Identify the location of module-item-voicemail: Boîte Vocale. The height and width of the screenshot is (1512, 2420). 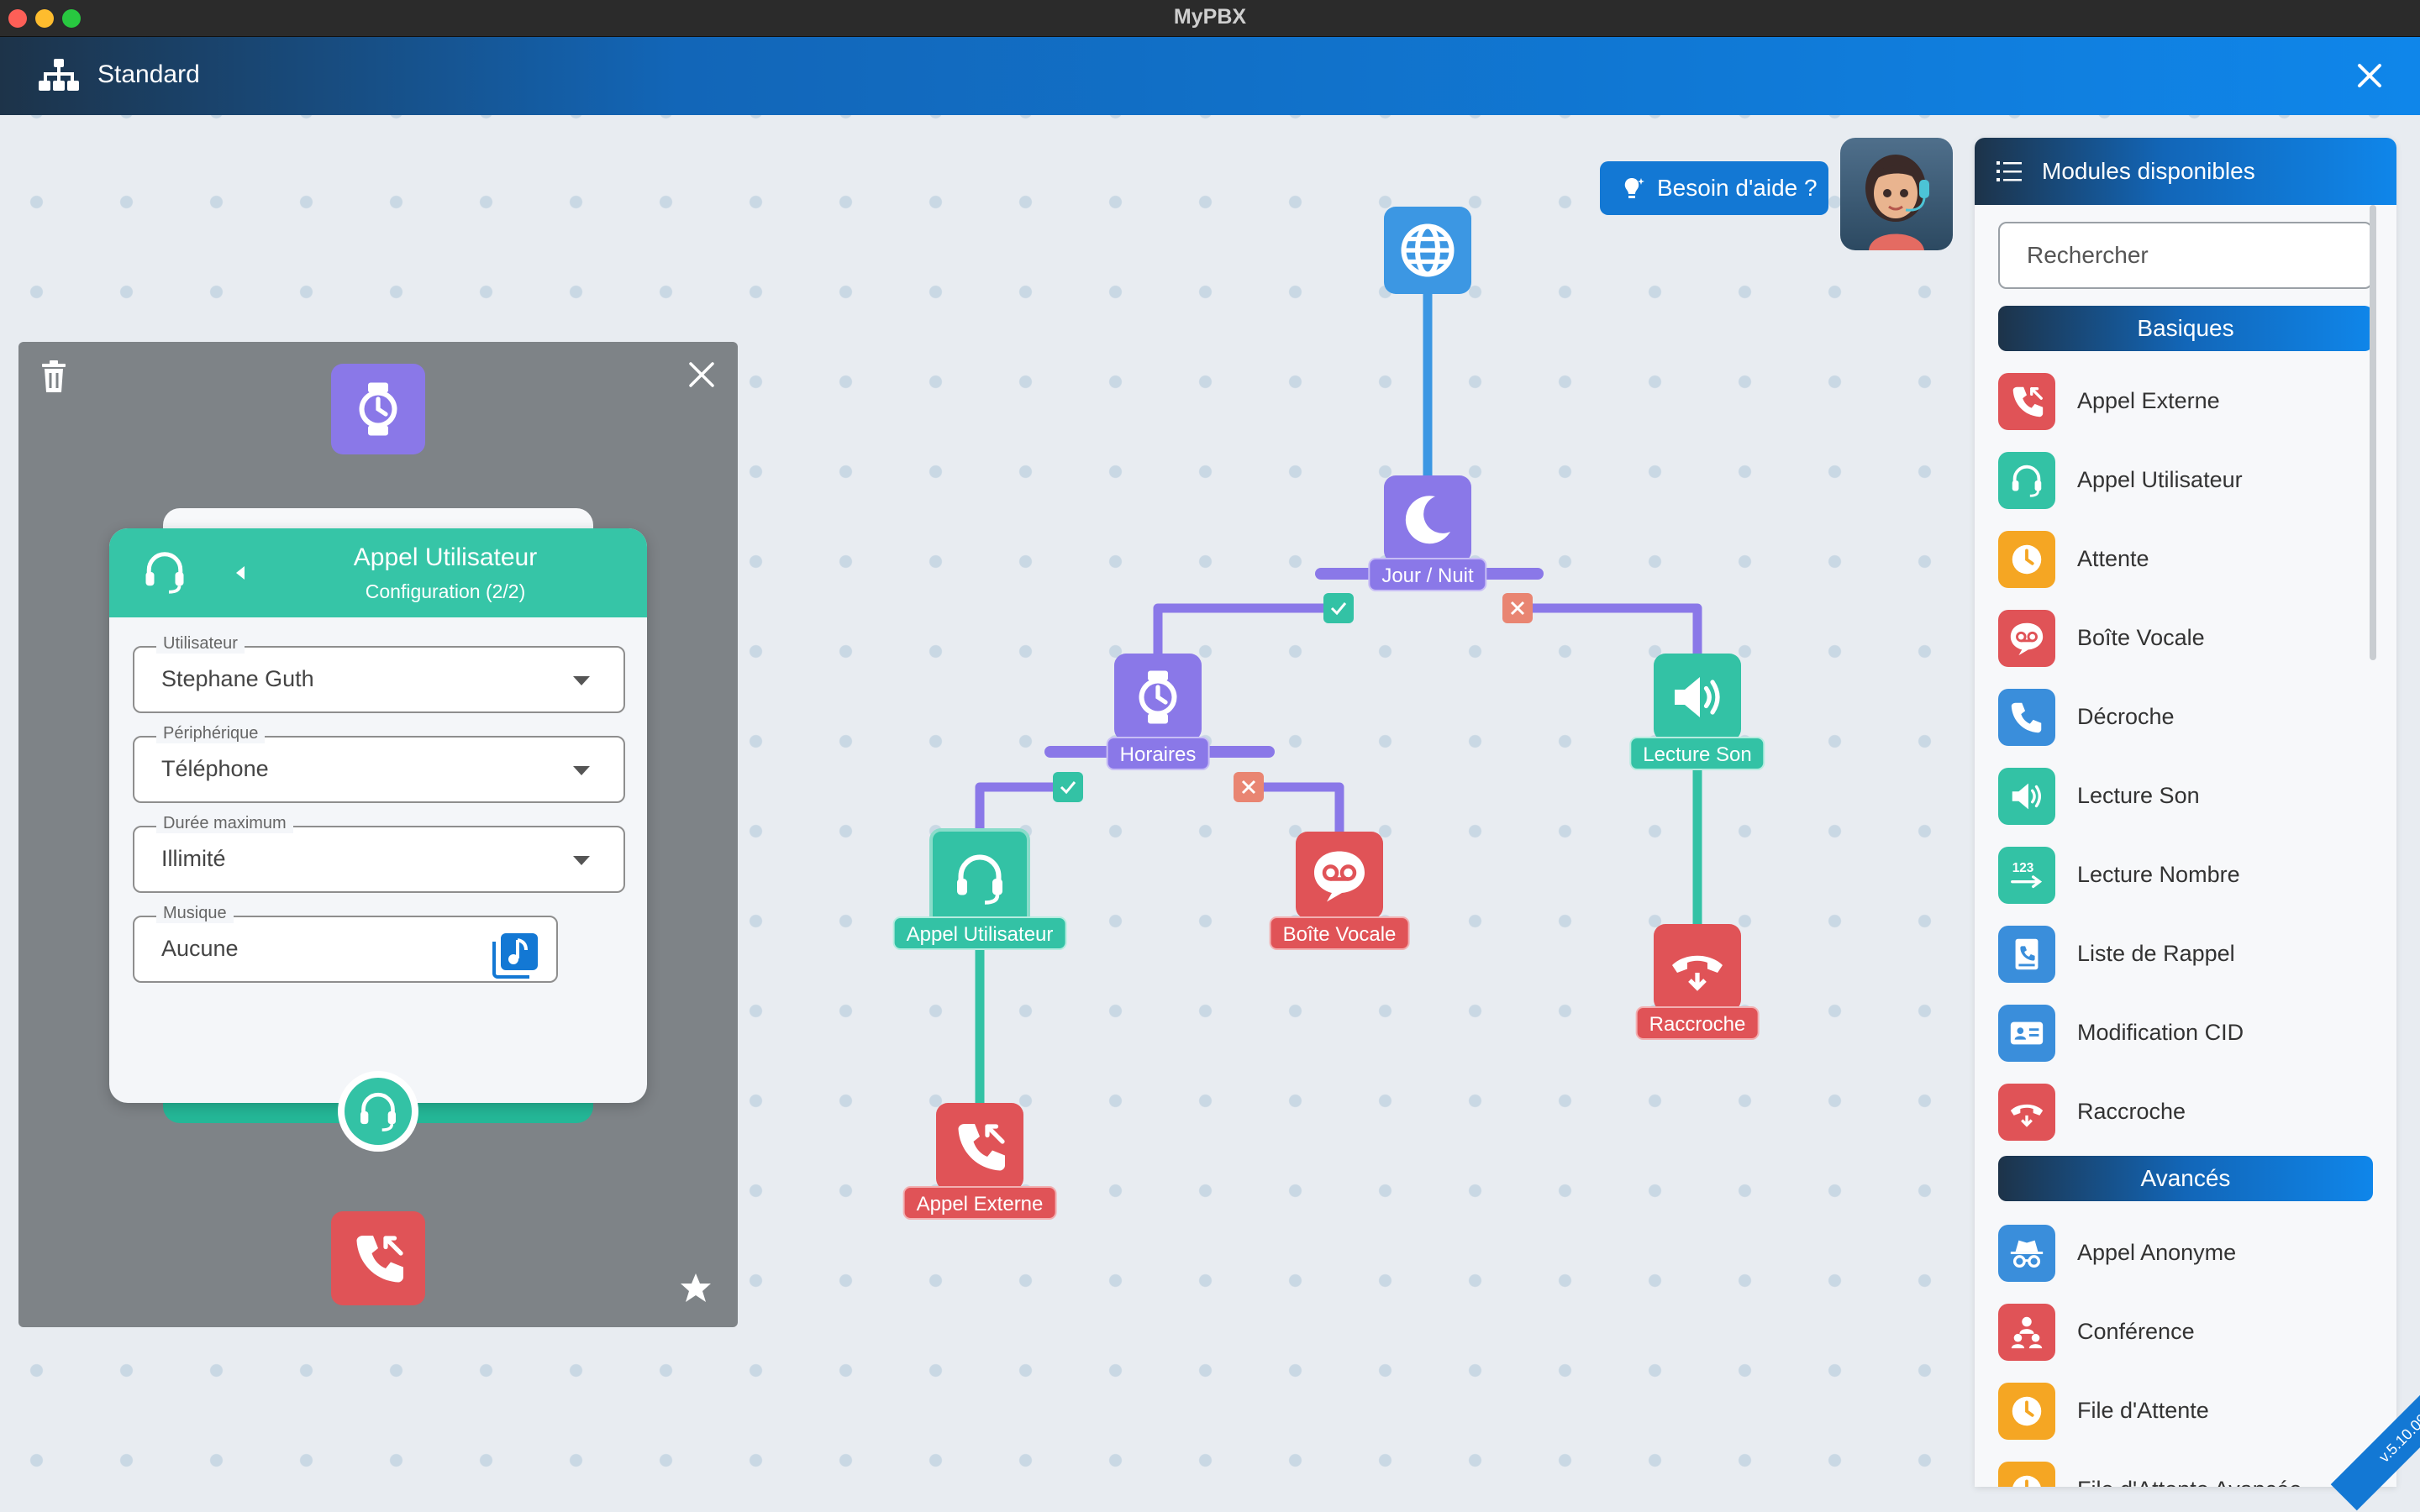
(2185, 639).